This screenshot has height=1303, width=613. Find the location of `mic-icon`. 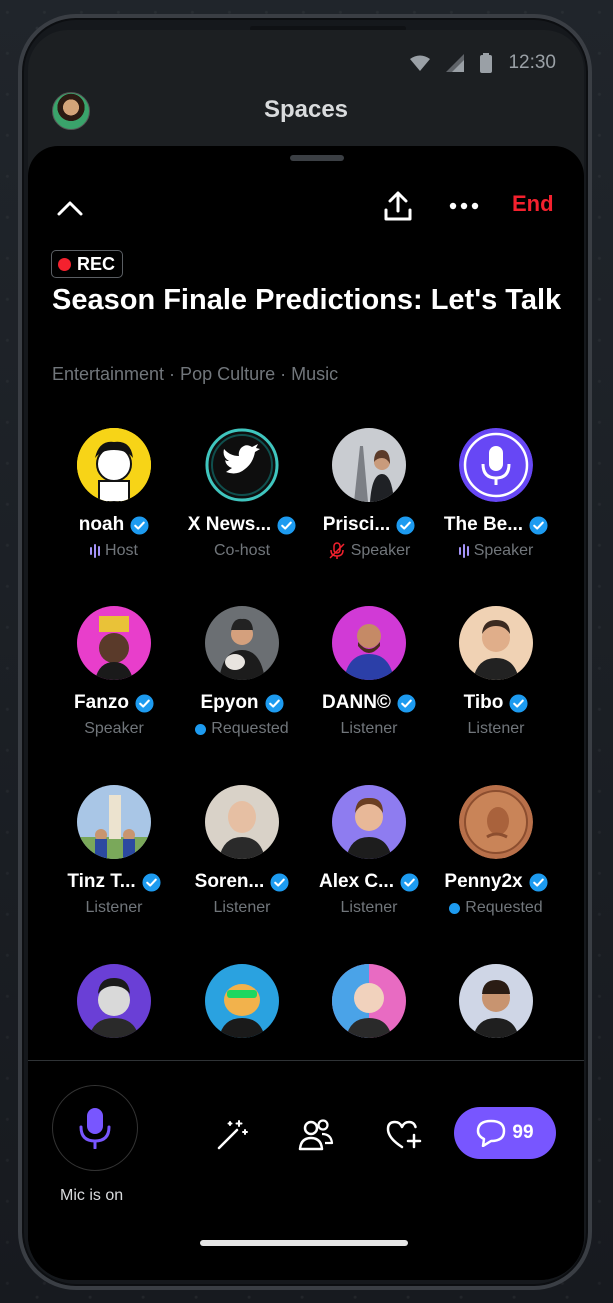

mic-icon is located at coordinates (95, 1128).